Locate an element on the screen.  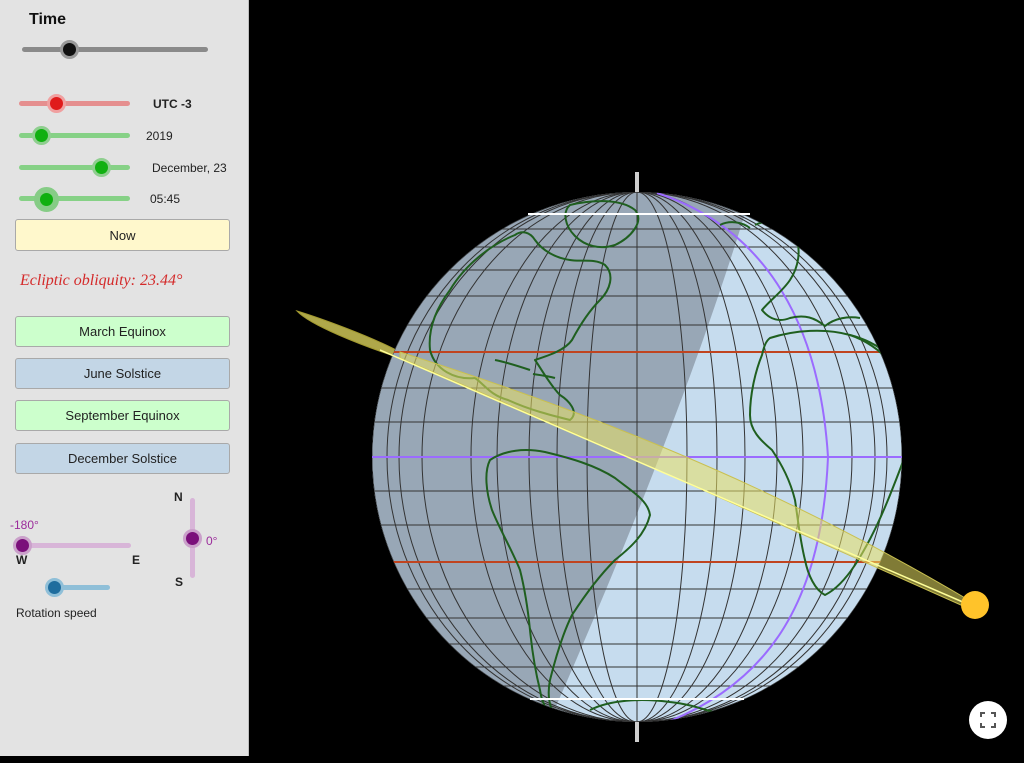
east-label: E is located at coordinates (136, 560).